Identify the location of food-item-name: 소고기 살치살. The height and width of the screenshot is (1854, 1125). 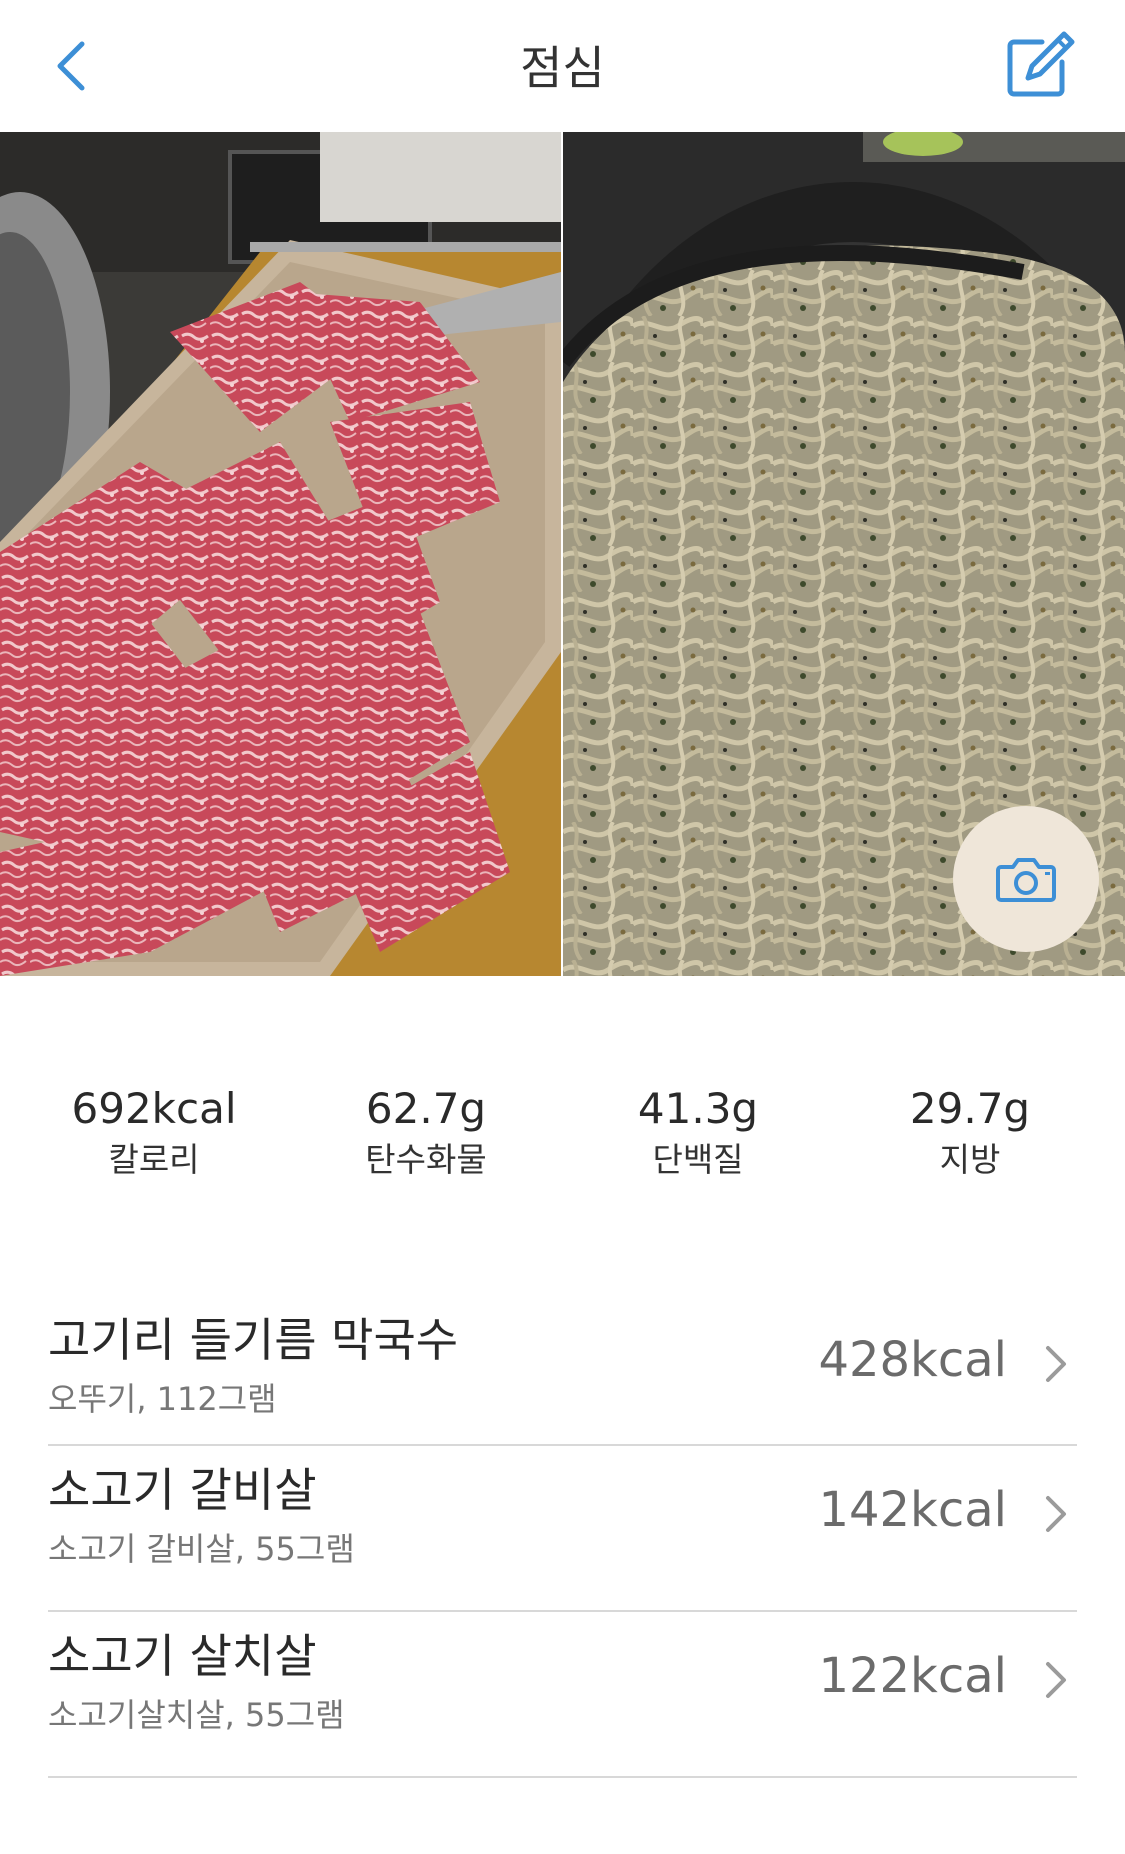
(182, 1656).